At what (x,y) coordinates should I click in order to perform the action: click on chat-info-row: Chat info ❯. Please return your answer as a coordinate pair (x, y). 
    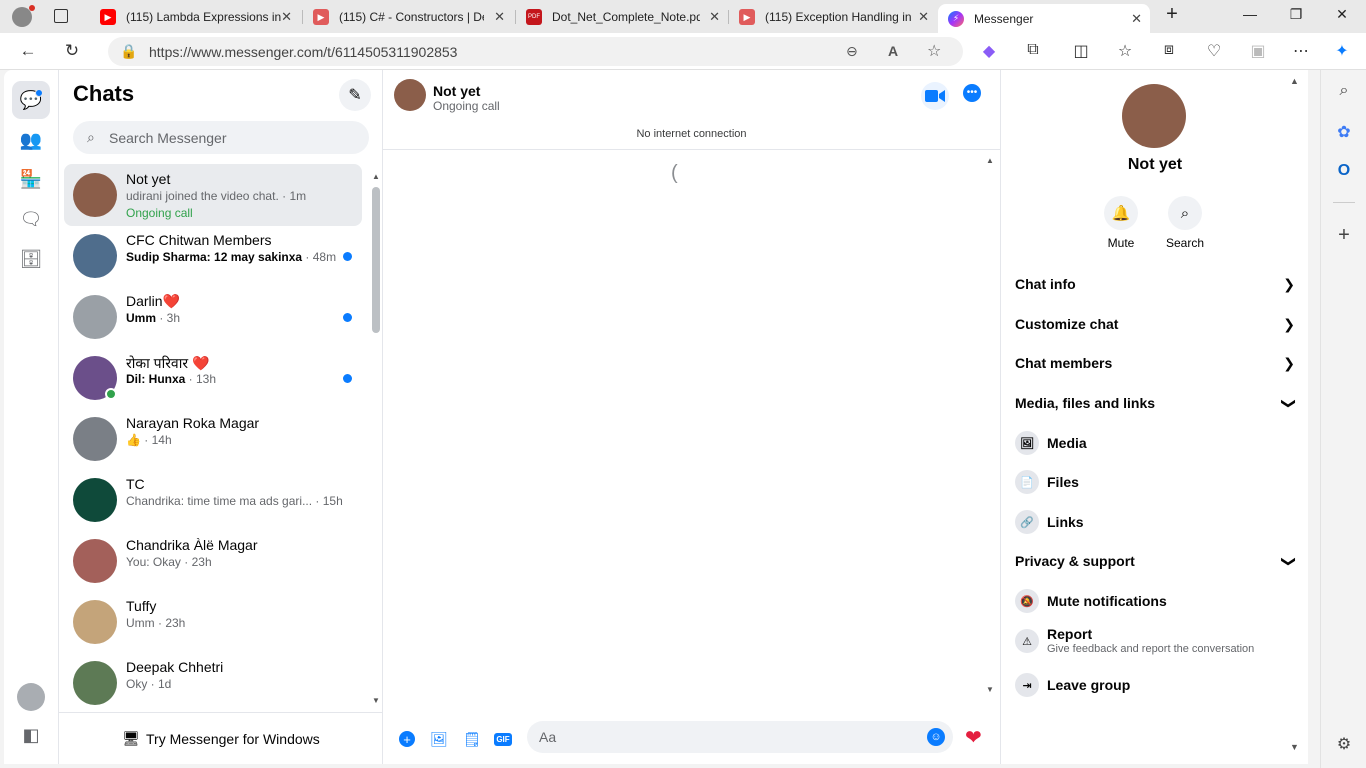
    Looking at the image, I should click on (1155, 284).